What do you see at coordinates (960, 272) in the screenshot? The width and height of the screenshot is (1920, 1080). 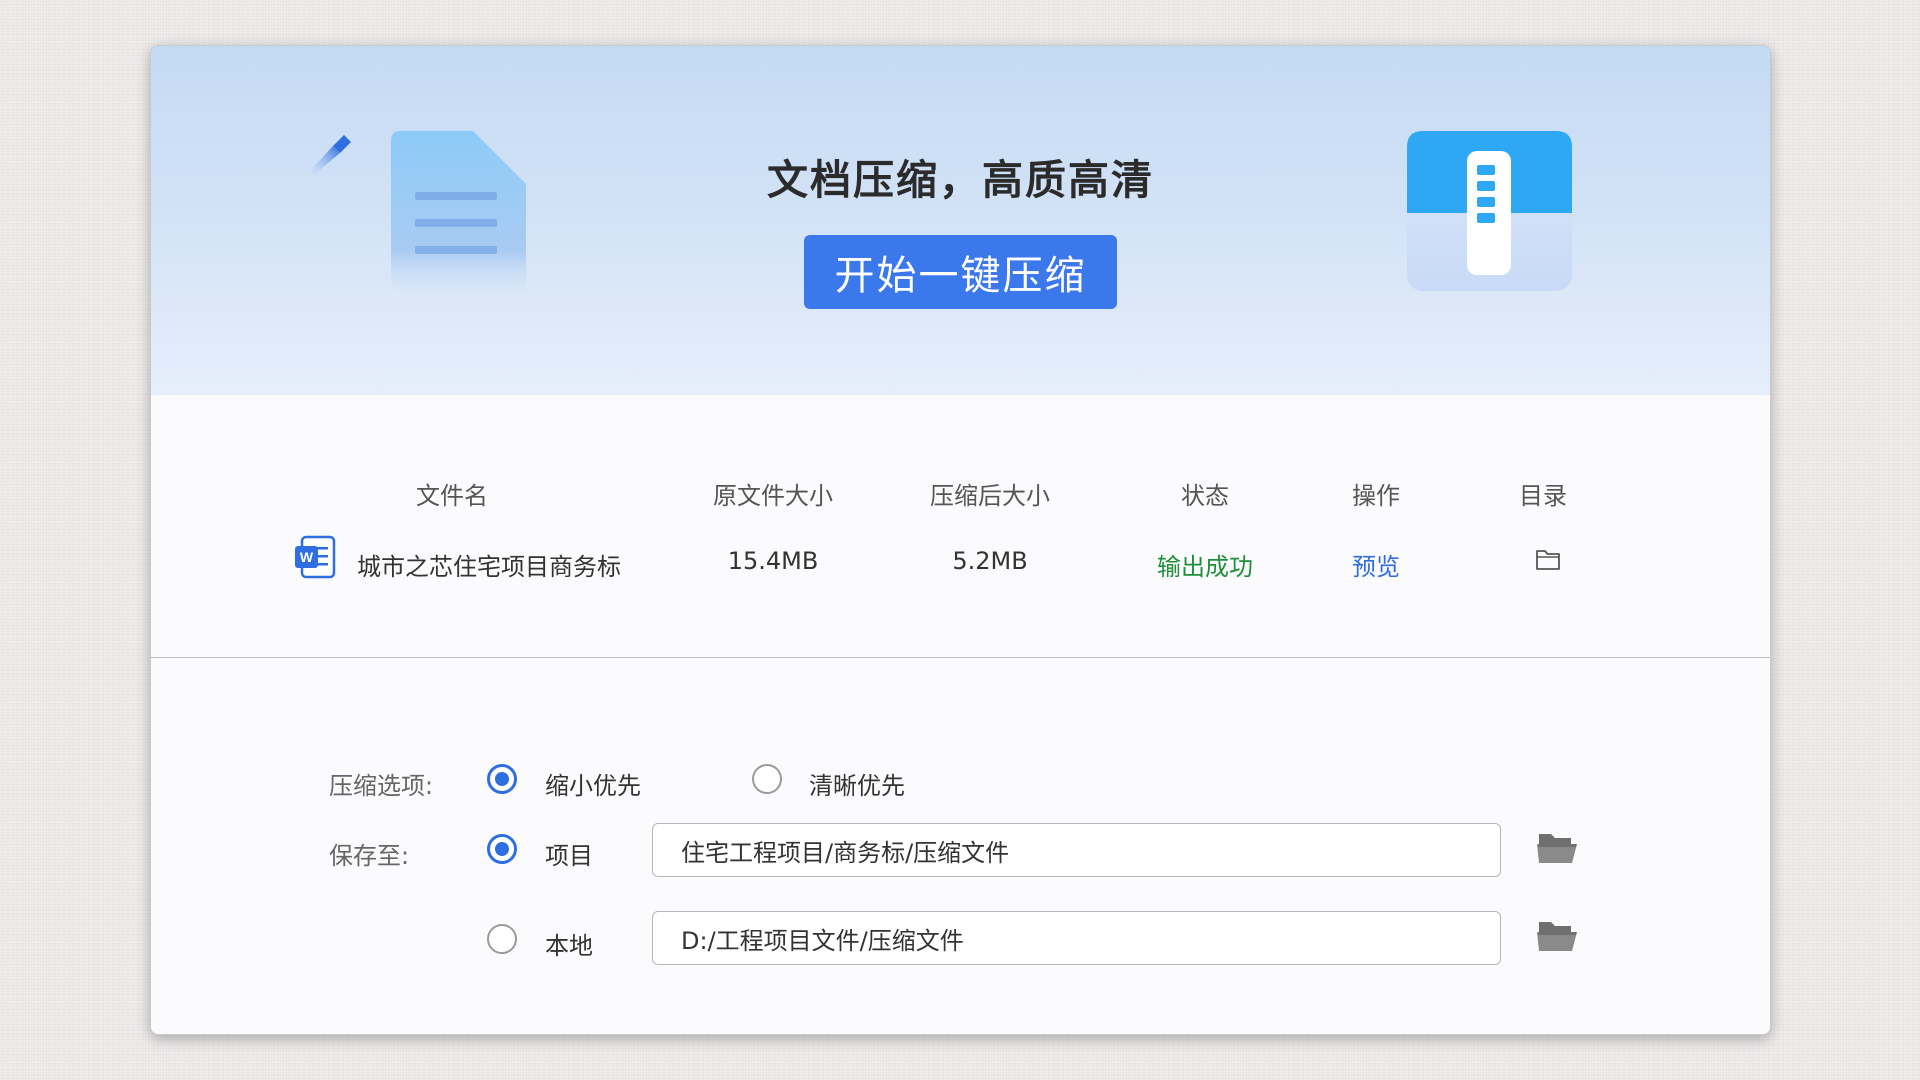 I see `start-compress-button: 开始一键压缩` at bounding box center [960, 272].